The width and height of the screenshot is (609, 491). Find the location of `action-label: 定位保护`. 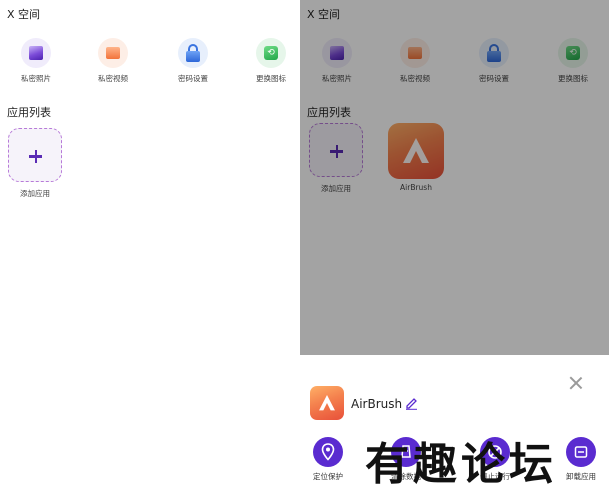

action-label: 定位保护 is located at coordinates (328, 476).